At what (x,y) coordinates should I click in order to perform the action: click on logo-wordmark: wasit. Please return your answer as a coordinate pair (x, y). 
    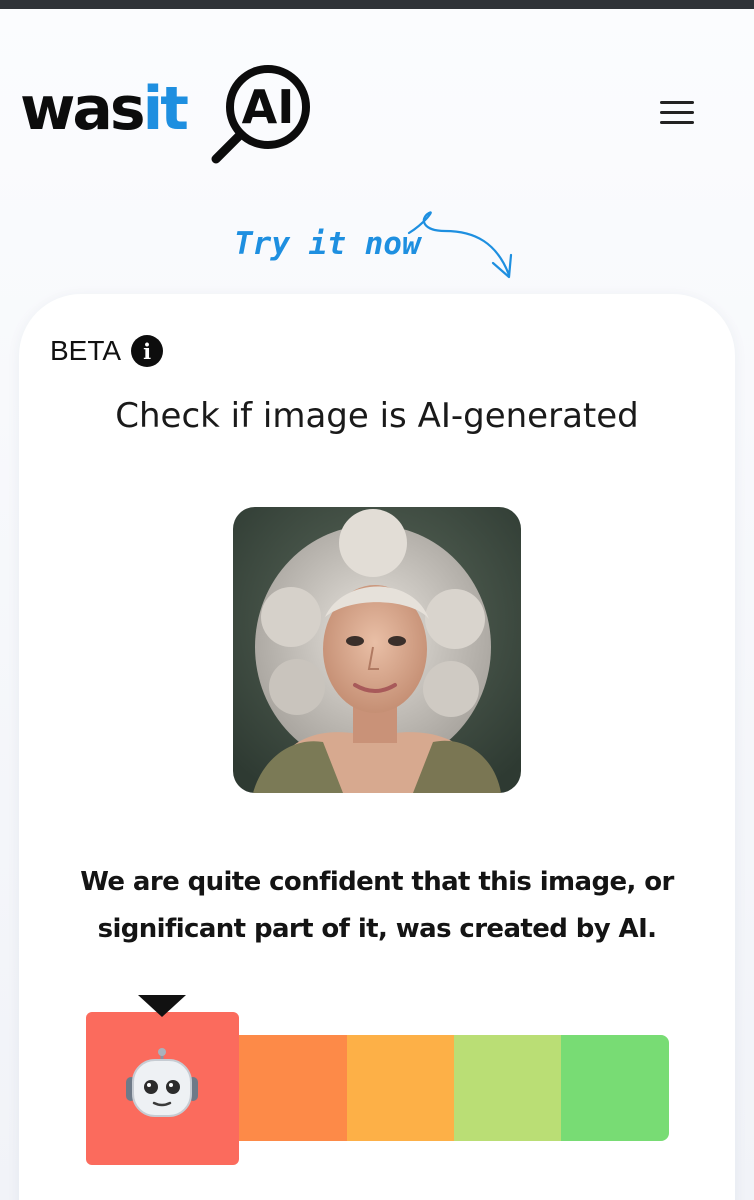
    Looking at the image, I should click on (104, 109).